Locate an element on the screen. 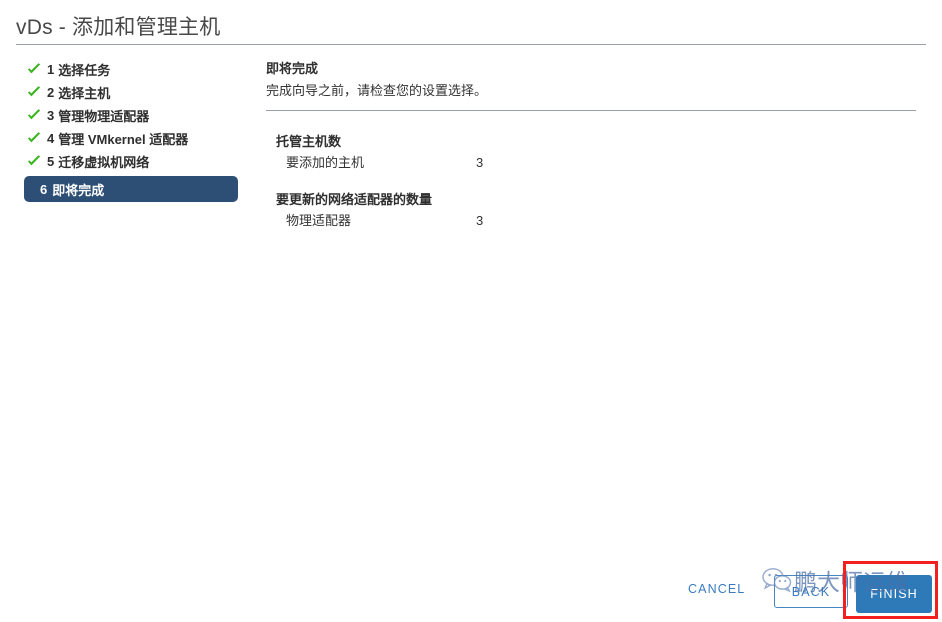  step-item-6-active: 6 即将完成 is located at coordinates (131, 189).